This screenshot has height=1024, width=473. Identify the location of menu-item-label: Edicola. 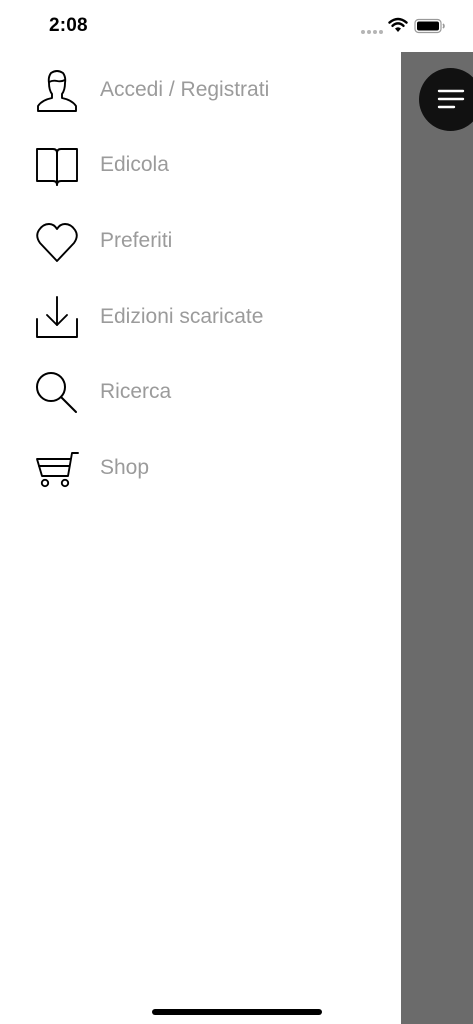
(134, 164).